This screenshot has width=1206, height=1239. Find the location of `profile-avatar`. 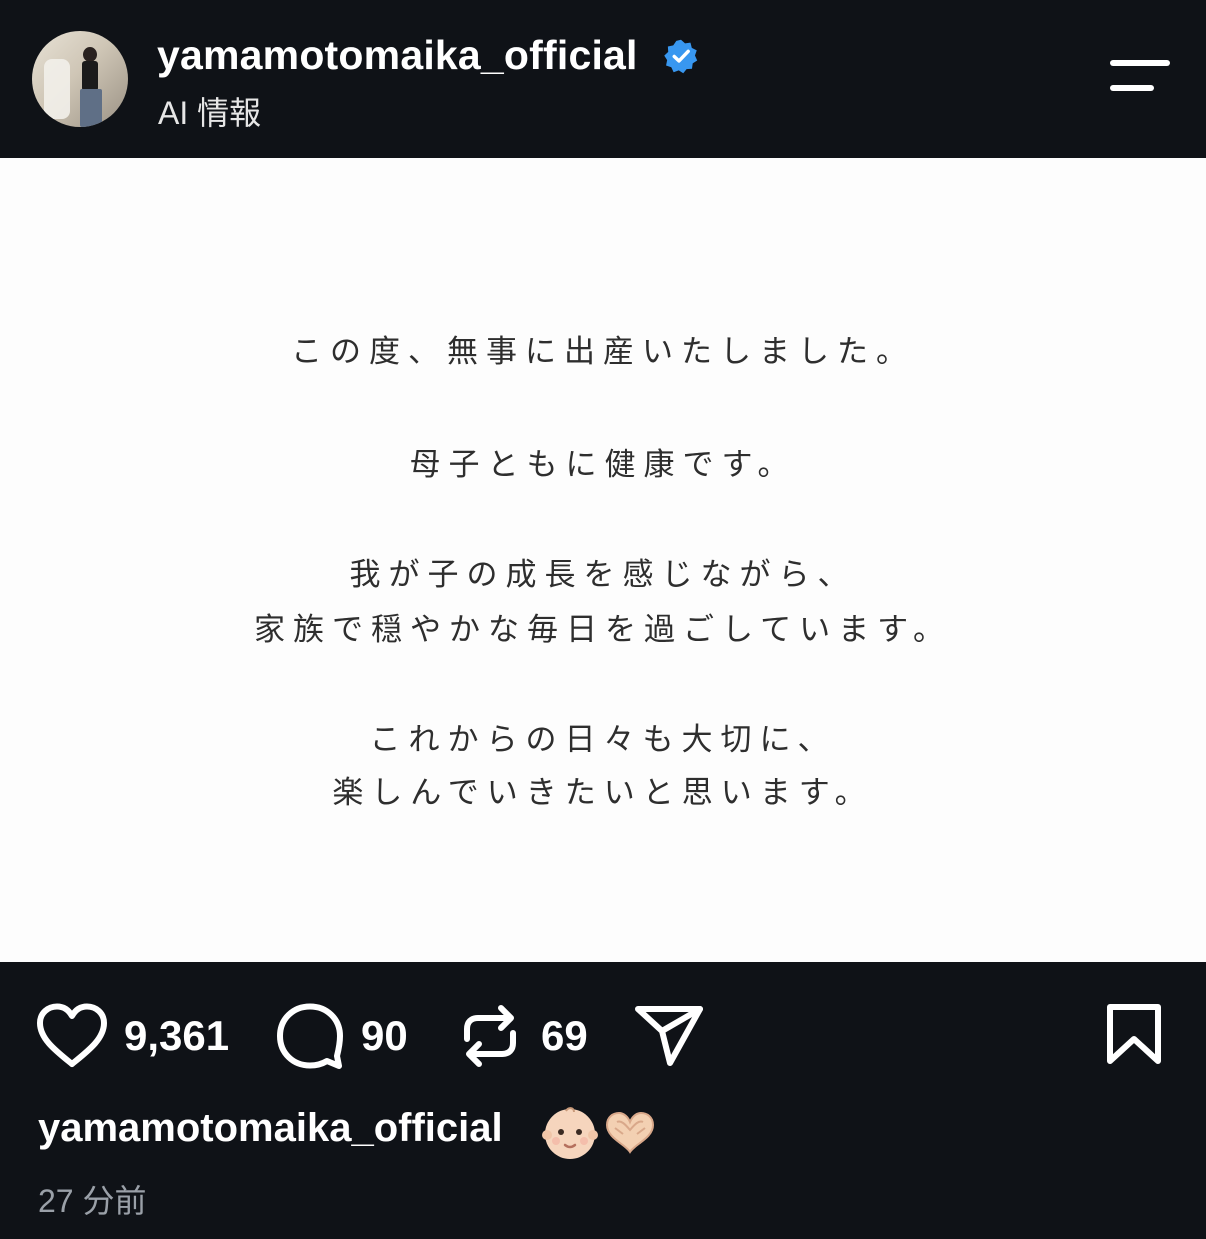

profile-avatar is located at coordinates (80, 79).